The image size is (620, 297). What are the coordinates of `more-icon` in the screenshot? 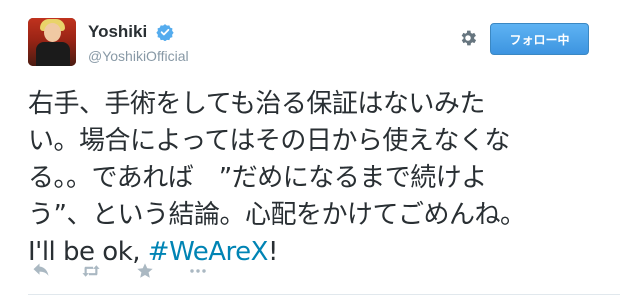 It's located at (198, 271).